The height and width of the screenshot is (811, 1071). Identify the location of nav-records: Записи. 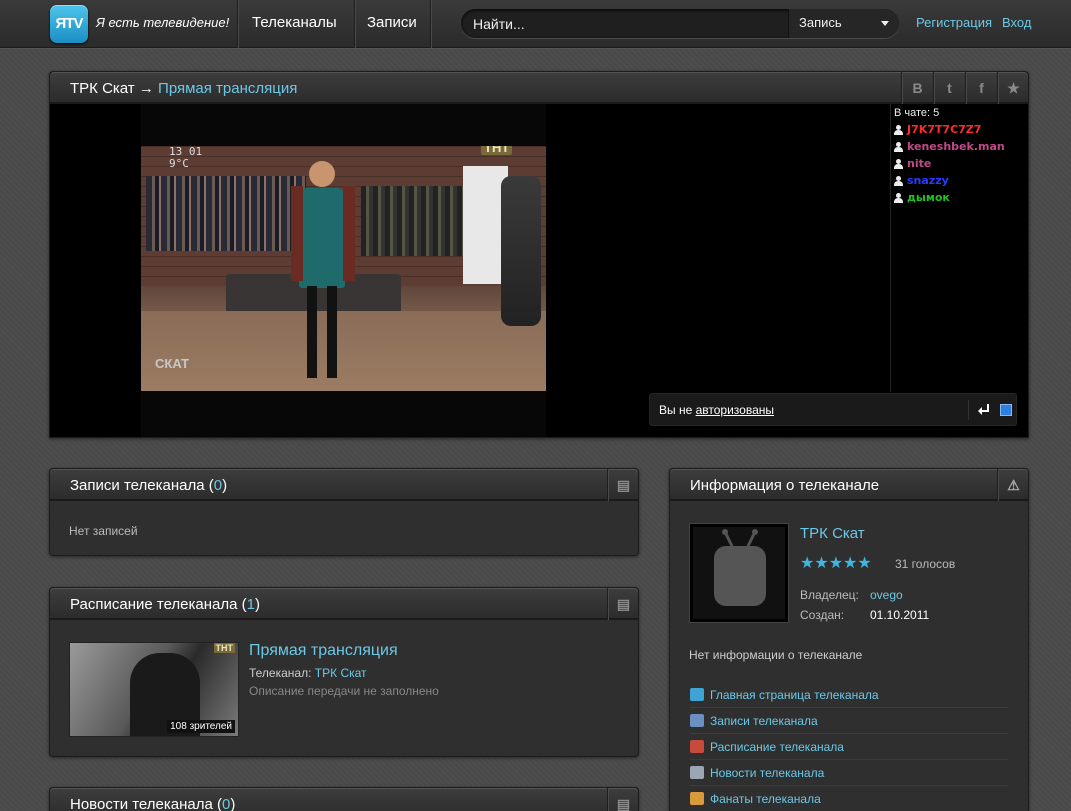
(392, 22).